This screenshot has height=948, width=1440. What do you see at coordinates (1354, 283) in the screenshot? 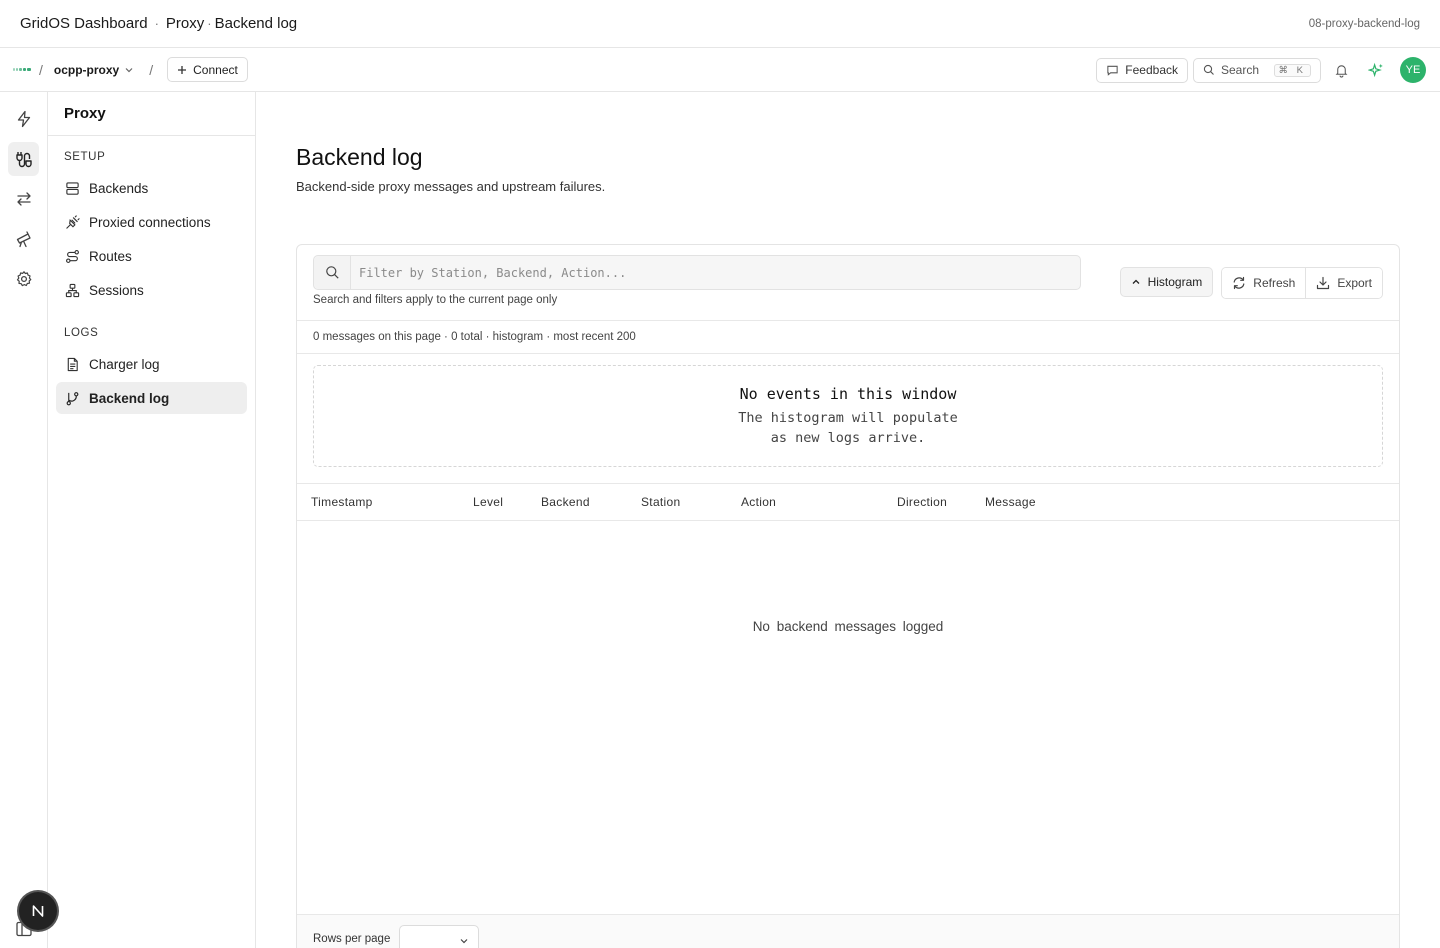
I see `export-label: Export` at bounding box center [1354, 283].